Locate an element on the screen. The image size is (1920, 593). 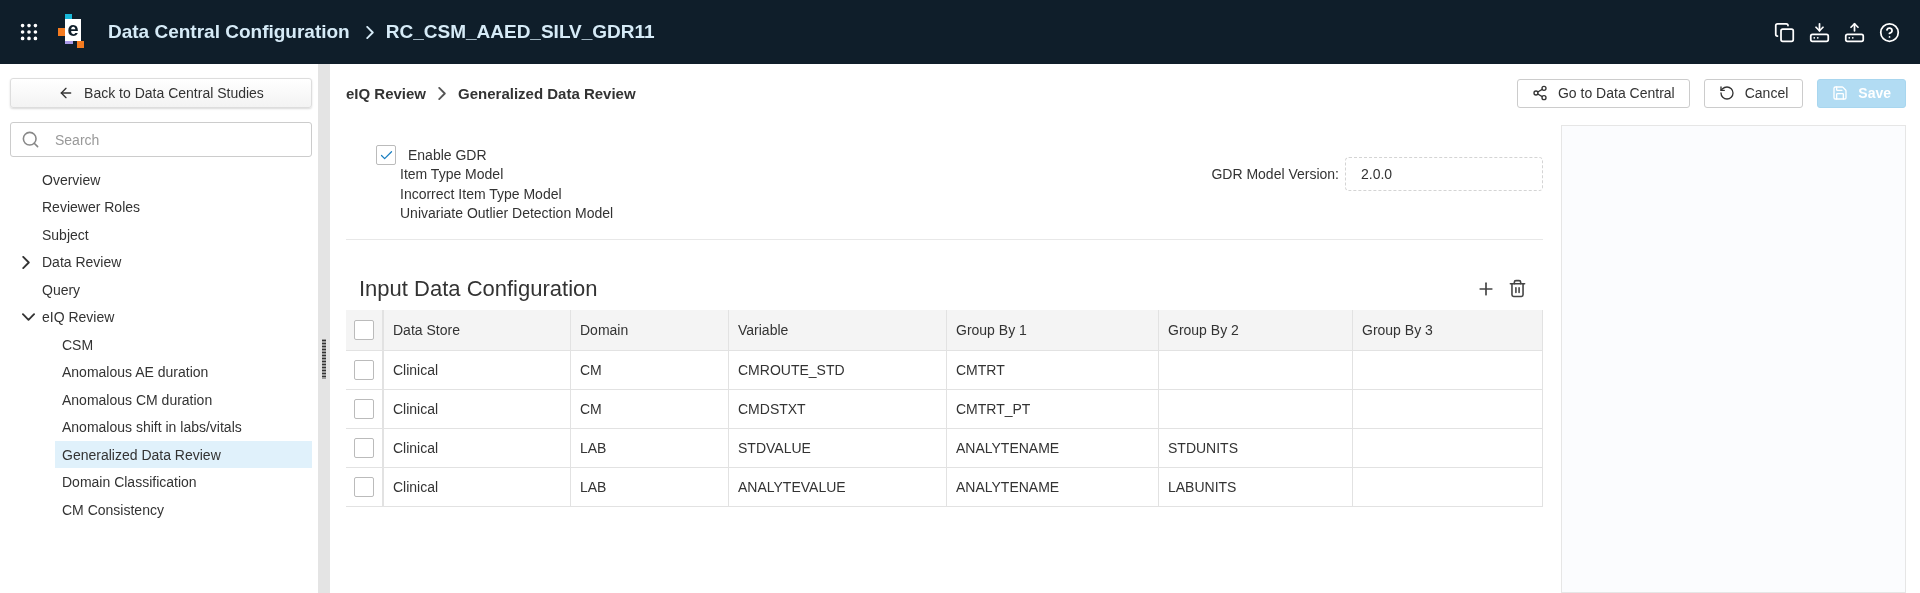
column-header: Group By 2 is located at coordinates (1256, 330).